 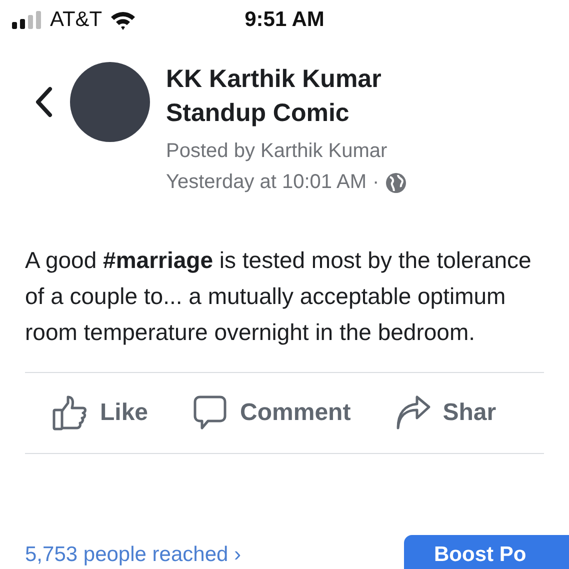 What do you see at coordinates (70, 413) in the screenshot?
I see `thumbs-up-icon` at bounding box center [70, 413].